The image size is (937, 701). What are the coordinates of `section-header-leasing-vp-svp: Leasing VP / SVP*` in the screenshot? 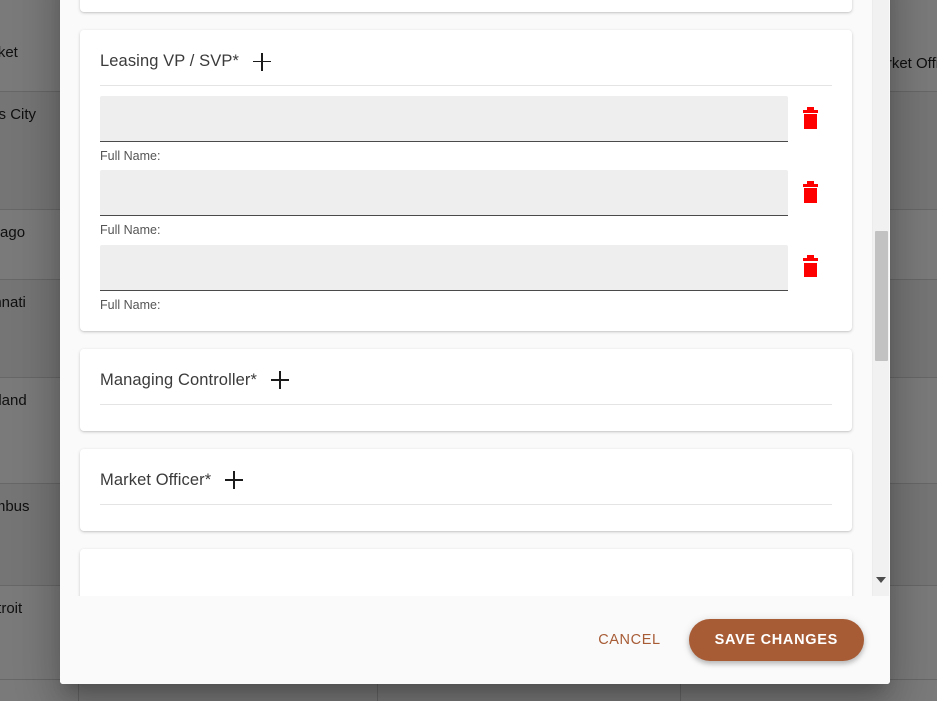 It's located at (466, 58).